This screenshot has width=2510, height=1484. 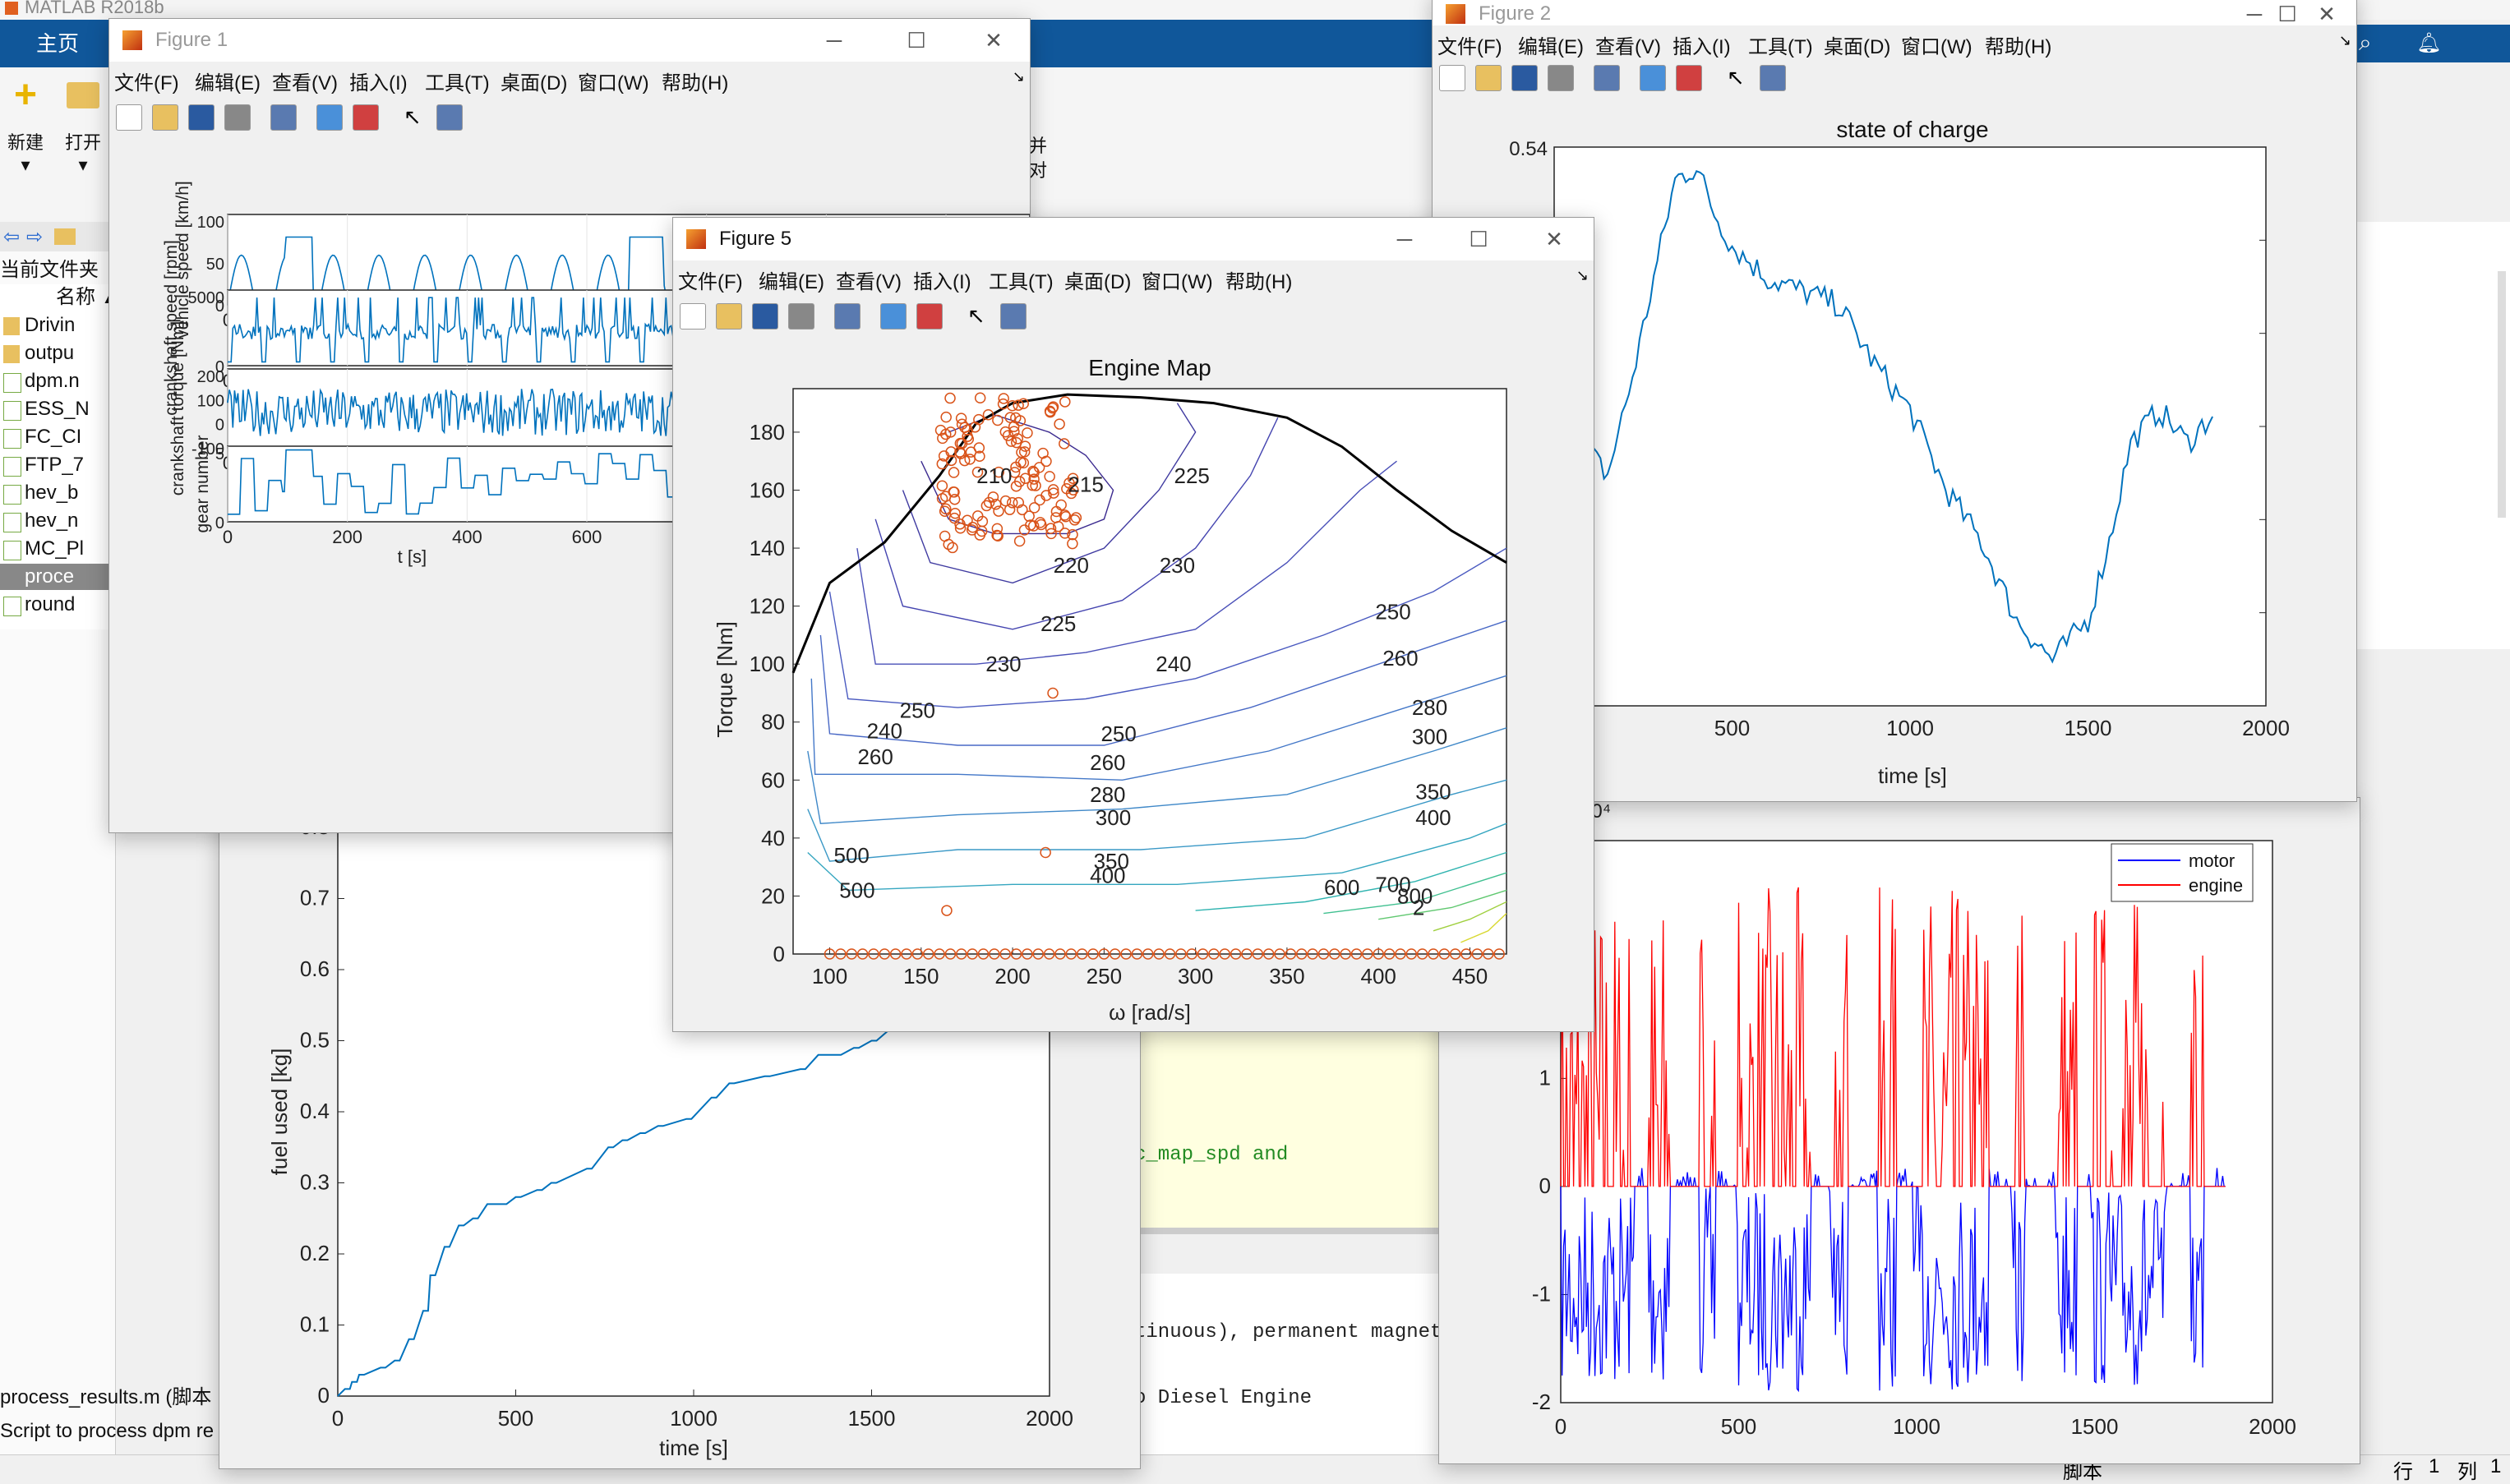 I want to click on scrollbar, so click(x=2502, y=394).